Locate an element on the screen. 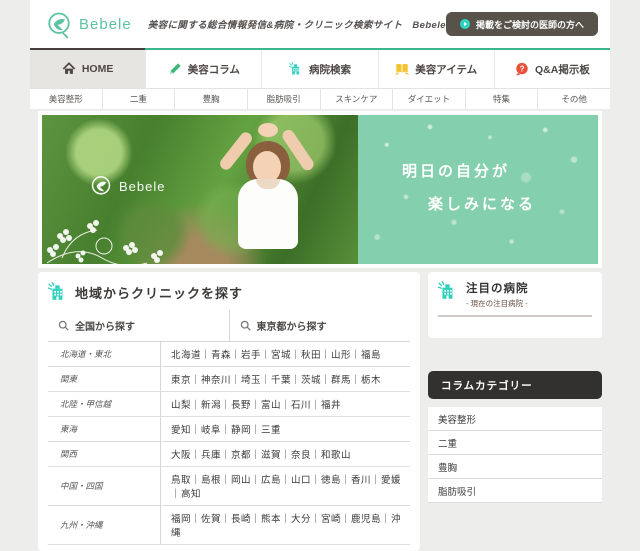  question-bubble-icon: ? is located at coordinates (521, 69).